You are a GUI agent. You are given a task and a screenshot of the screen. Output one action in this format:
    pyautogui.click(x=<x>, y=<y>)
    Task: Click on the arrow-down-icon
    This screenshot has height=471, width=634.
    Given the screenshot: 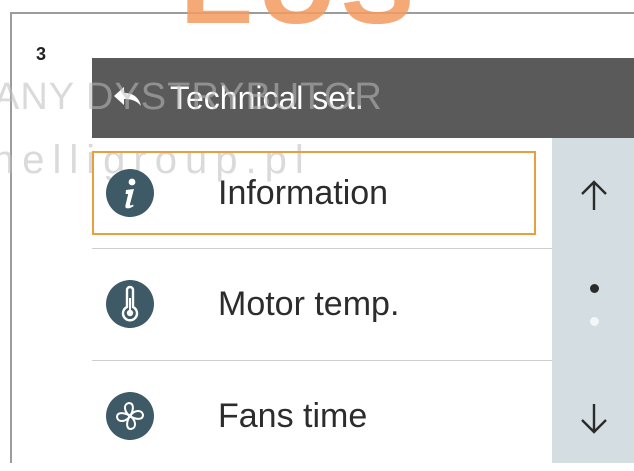 What is the action you would take?
    pyautogui.click(x=594, y=418)
    